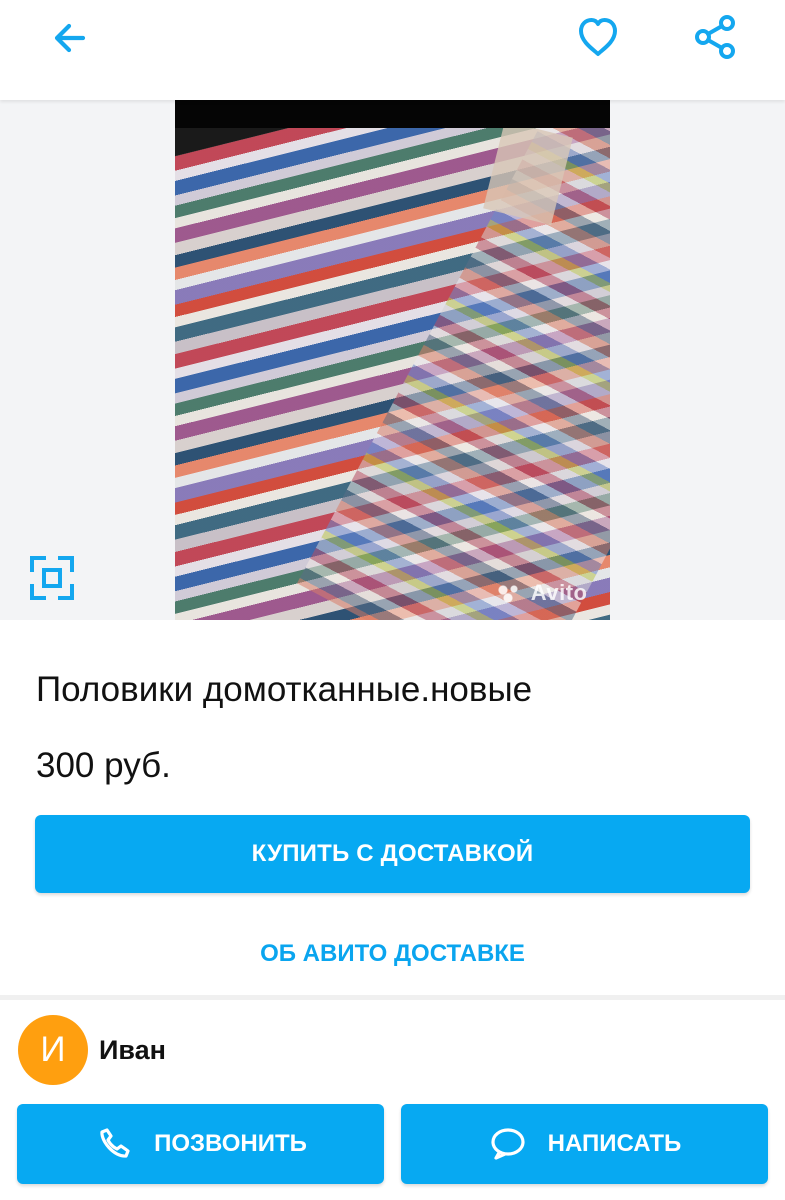  I want to click on share-button, so click(716, 39).